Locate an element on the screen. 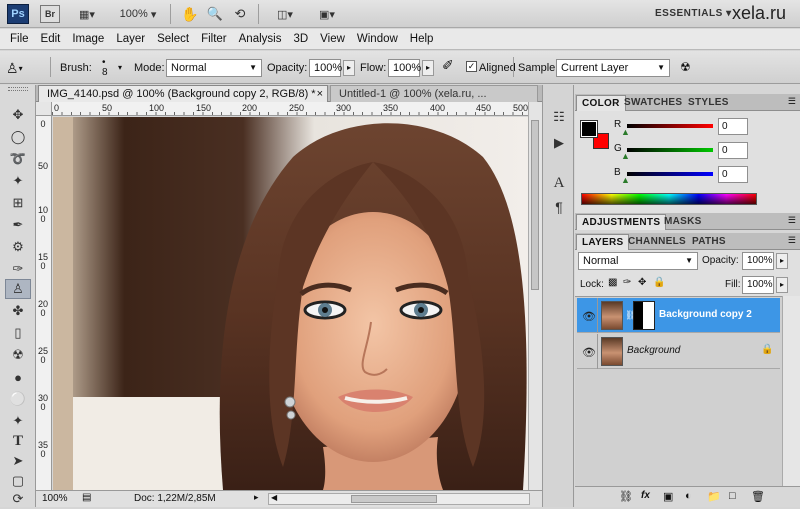  tab-masks: MASKS is located at coordinates (683, 222).